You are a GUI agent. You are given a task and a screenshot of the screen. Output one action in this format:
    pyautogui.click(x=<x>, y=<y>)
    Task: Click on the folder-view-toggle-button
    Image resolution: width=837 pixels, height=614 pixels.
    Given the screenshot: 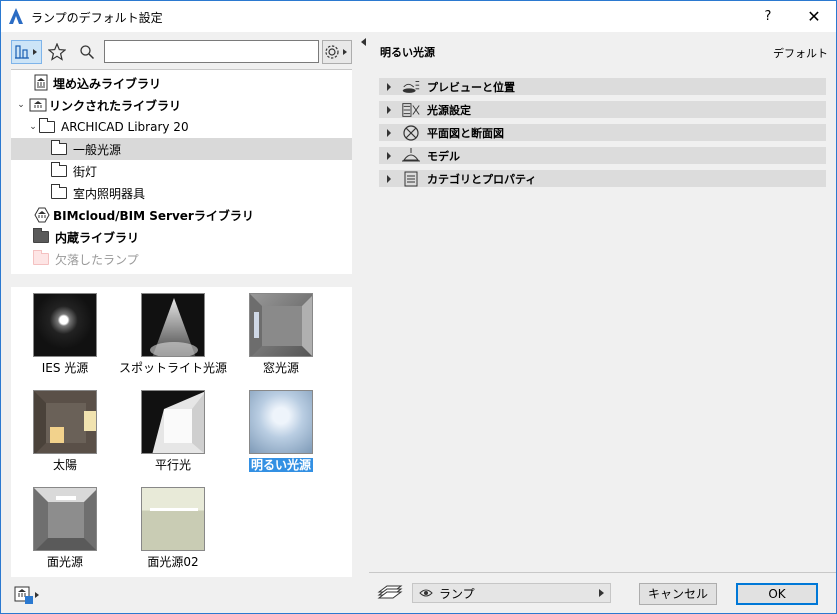 What is the action you would take?
    pyautogui.click(x=26, y=52)
    